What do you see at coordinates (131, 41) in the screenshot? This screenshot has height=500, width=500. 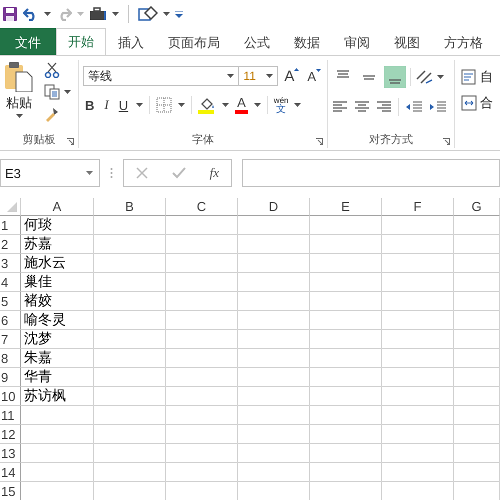 I see `ribbon-tab: 插入` at bounding box center [131, 41].